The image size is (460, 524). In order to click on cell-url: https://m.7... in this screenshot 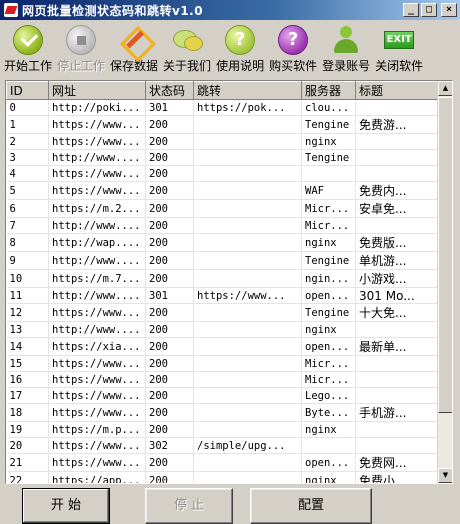, I will do `click(97, 278)`.